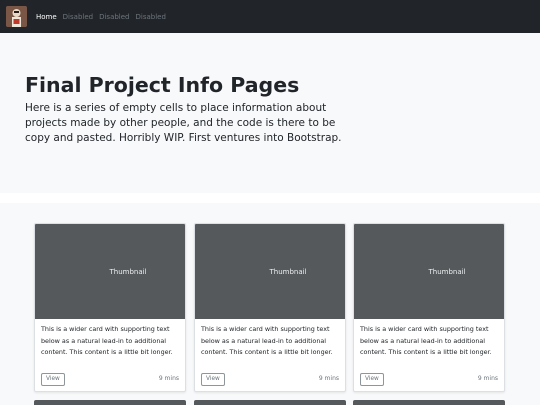  I want to click on brand-logo-icon, so click(16, 16).